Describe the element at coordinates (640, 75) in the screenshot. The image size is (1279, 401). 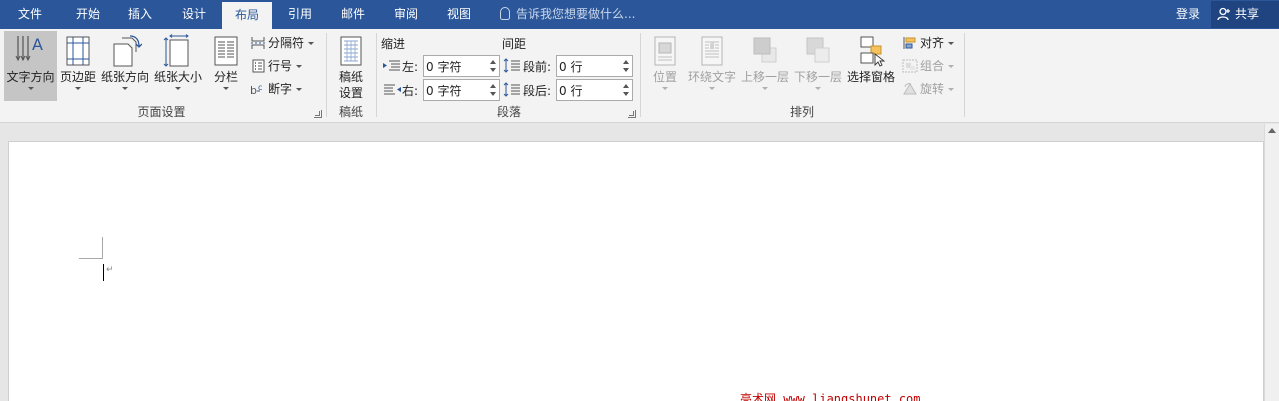
I see `group-divider` at that location.